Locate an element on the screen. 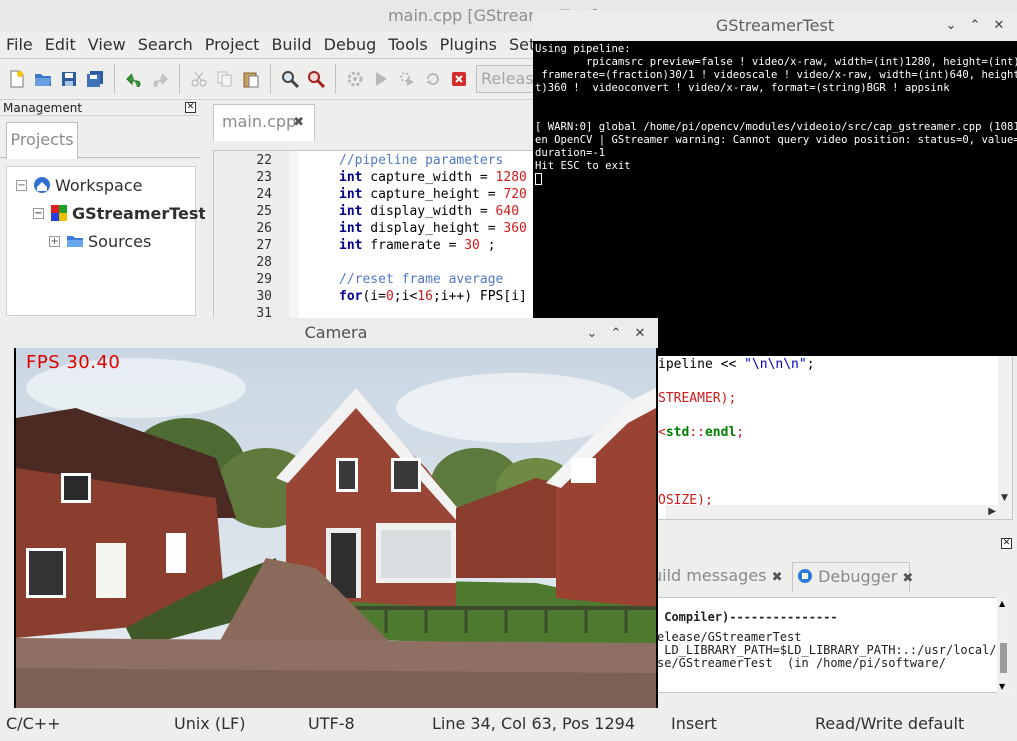  log-scrollbar: ▲ ▼ is located at coordinates (1003, 645).